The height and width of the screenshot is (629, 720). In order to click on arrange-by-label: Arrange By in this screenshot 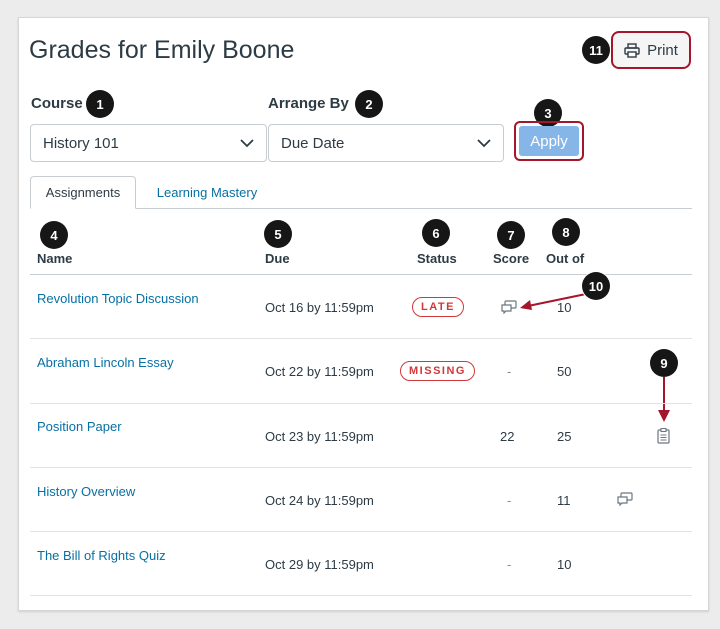, I will do `click(308, 103)`.